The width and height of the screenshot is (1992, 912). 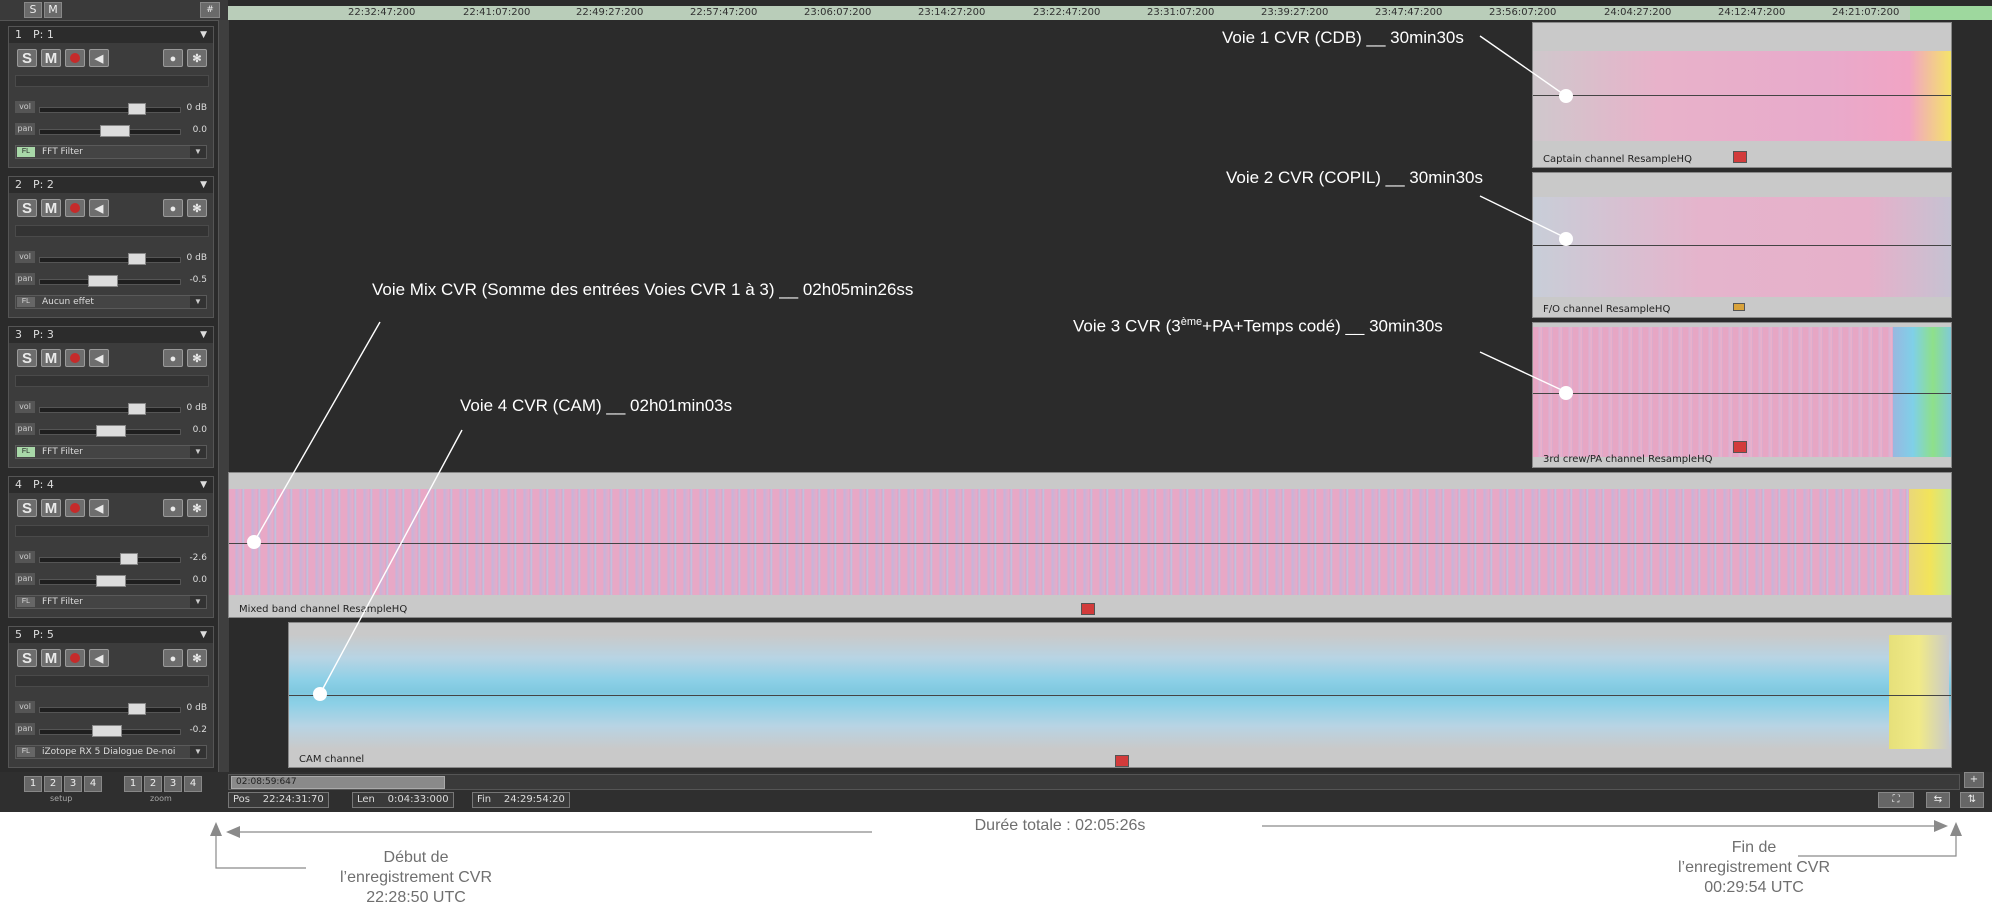 I want to click on annotation-voie2: Voie 2 CVR (COPIL) __ 30min30s, so click(x=1355, y=177).